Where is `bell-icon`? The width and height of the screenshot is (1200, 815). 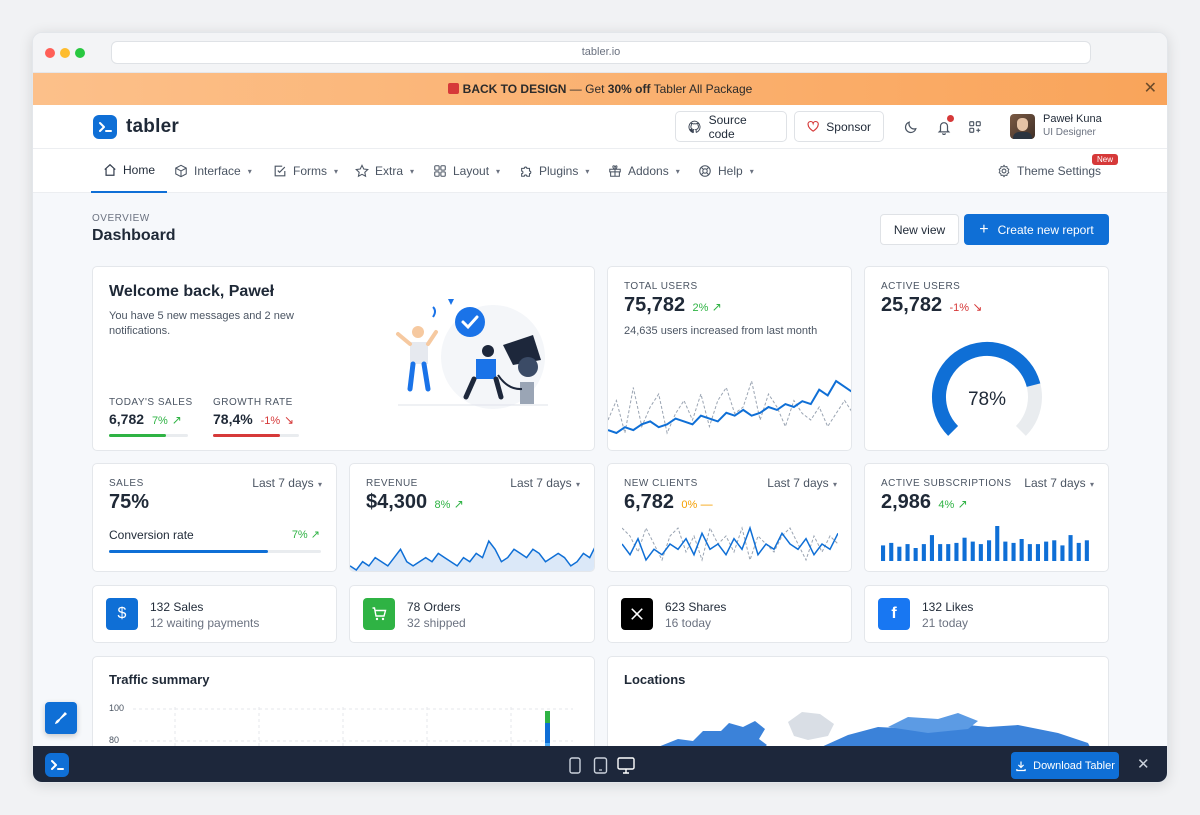 bell-icon is located at coordinates (944, 125).